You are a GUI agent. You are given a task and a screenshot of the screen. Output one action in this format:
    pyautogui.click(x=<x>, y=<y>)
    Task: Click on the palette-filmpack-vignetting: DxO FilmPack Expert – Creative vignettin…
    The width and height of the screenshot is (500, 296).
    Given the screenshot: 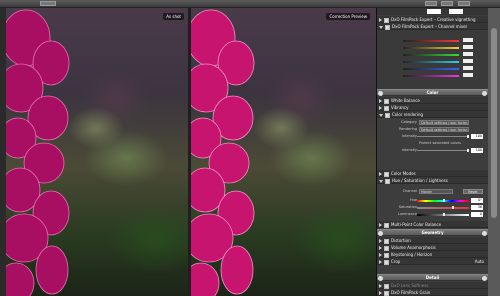 What is the action you would take?
    pyautogui.click(x=432, y=19)
    